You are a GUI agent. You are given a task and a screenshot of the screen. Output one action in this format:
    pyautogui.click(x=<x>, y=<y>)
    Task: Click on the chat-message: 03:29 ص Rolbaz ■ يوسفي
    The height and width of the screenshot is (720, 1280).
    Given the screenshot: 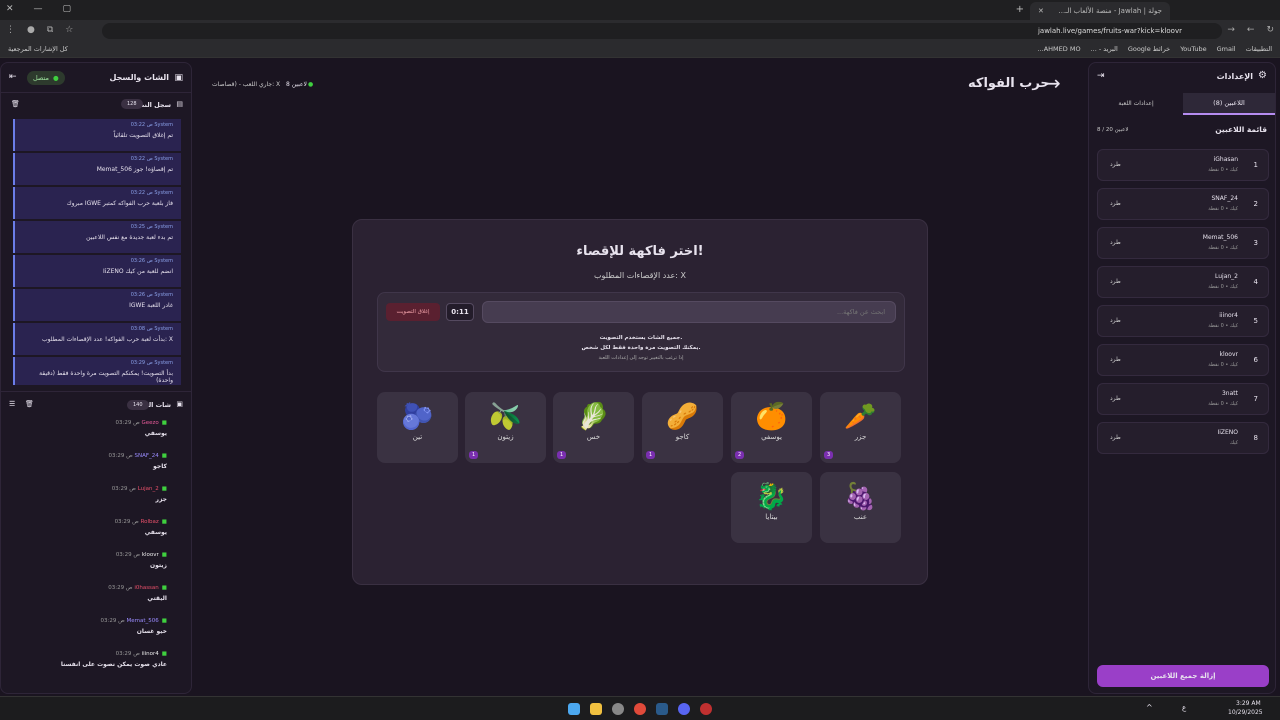 What is the action you would take?
    pyautogui.click(x=89, y=532)
    